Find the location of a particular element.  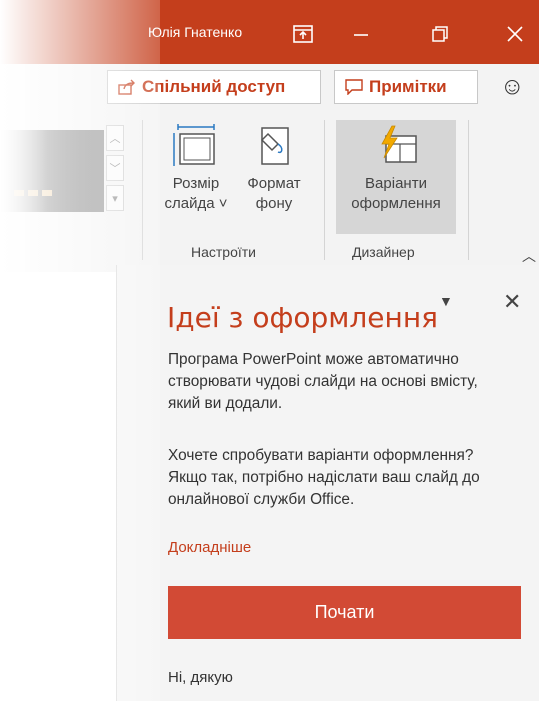

start-button: Почати is located at coordinates (344, 612).